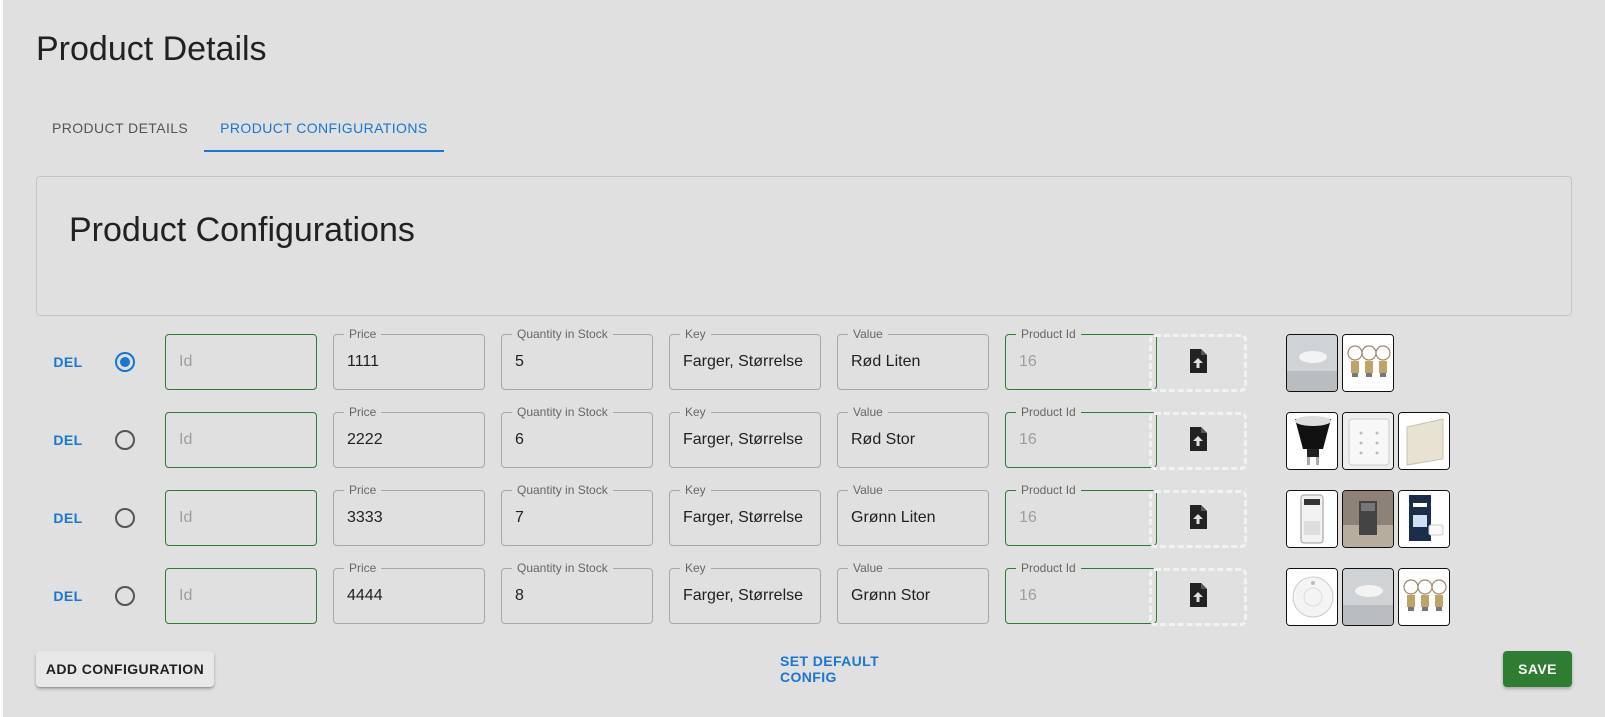  What do you see at coordinates (1424, 441) in the screenshot?
I see `thumbnail-wall-panel` at bounding box center [1424, 441].